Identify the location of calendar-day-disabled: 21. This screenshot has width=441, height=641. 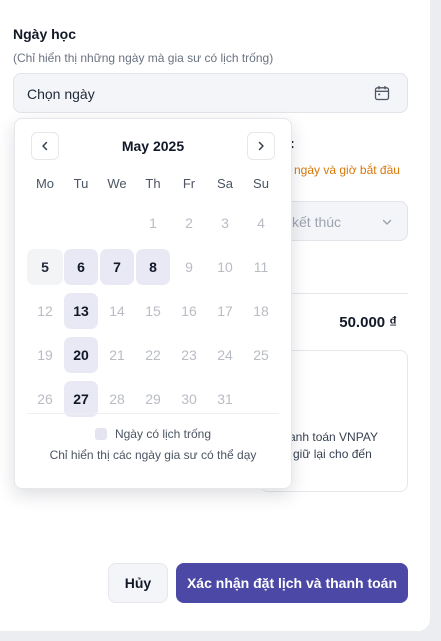
(117, 355).